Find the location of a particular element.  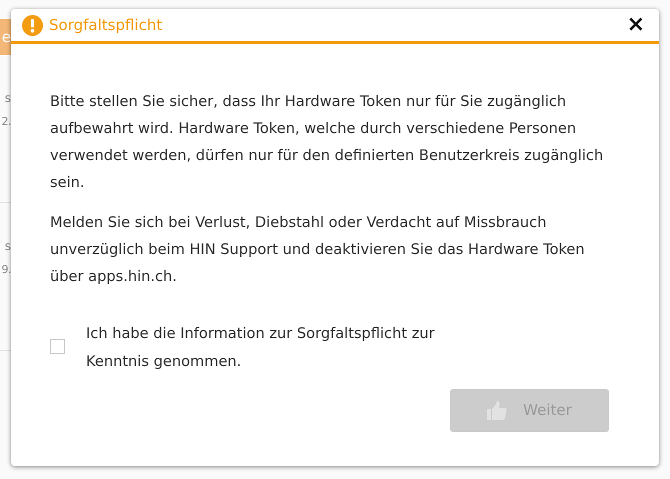

checkbox-label: Ich habe die Information zur Sorgfaltspflicht zur Kenntnis genommen. is located at coordinates (276, 348).